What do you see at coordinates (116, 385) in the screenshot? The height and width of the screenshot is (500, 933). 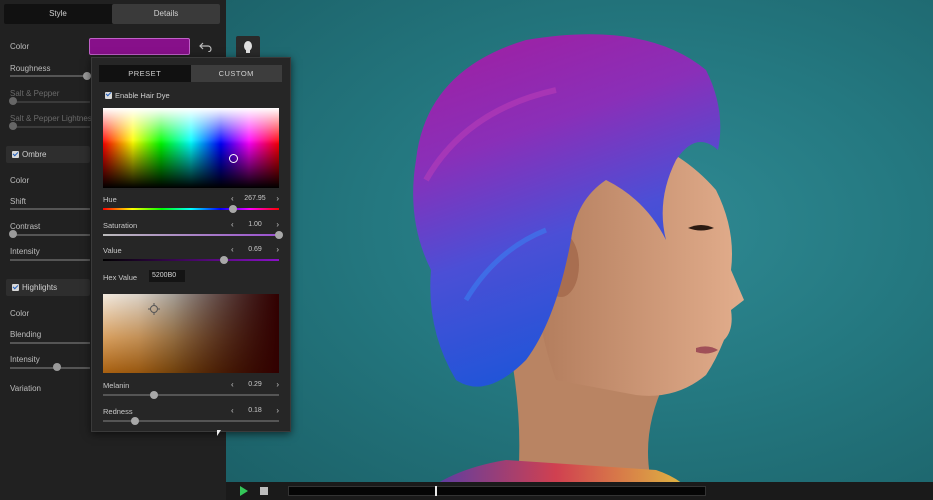 I see `melanin-label: Melanin` at bounding box center [116, 385].